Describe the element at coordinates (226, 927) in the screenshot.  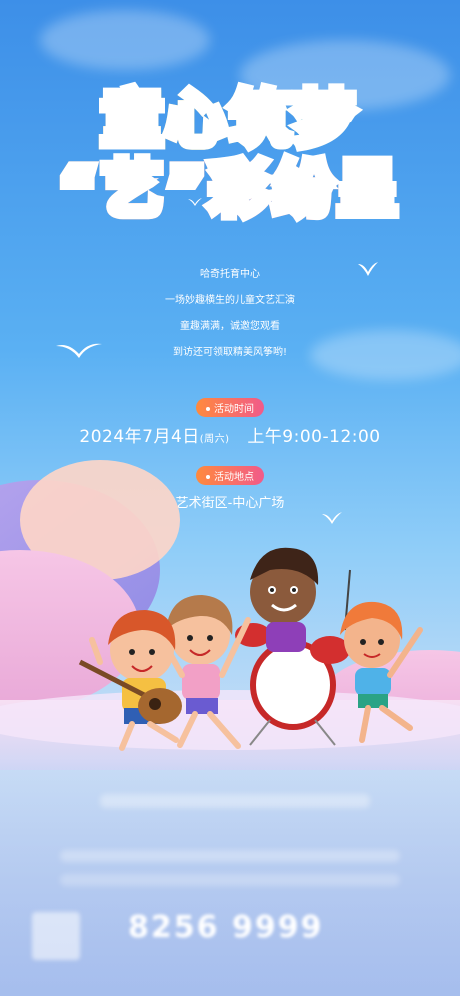
I see `contact-phone: 8256 9999` at that location.